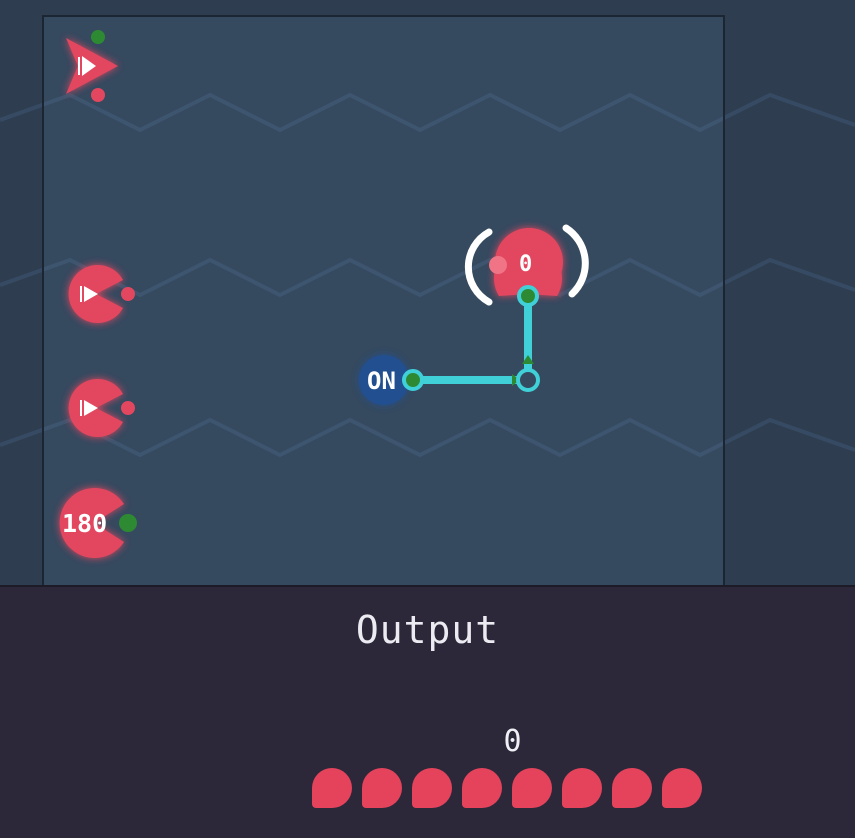 This screenshot has width=855, height=838. I want to click on switch-node-label: ON, so click(381, 381).